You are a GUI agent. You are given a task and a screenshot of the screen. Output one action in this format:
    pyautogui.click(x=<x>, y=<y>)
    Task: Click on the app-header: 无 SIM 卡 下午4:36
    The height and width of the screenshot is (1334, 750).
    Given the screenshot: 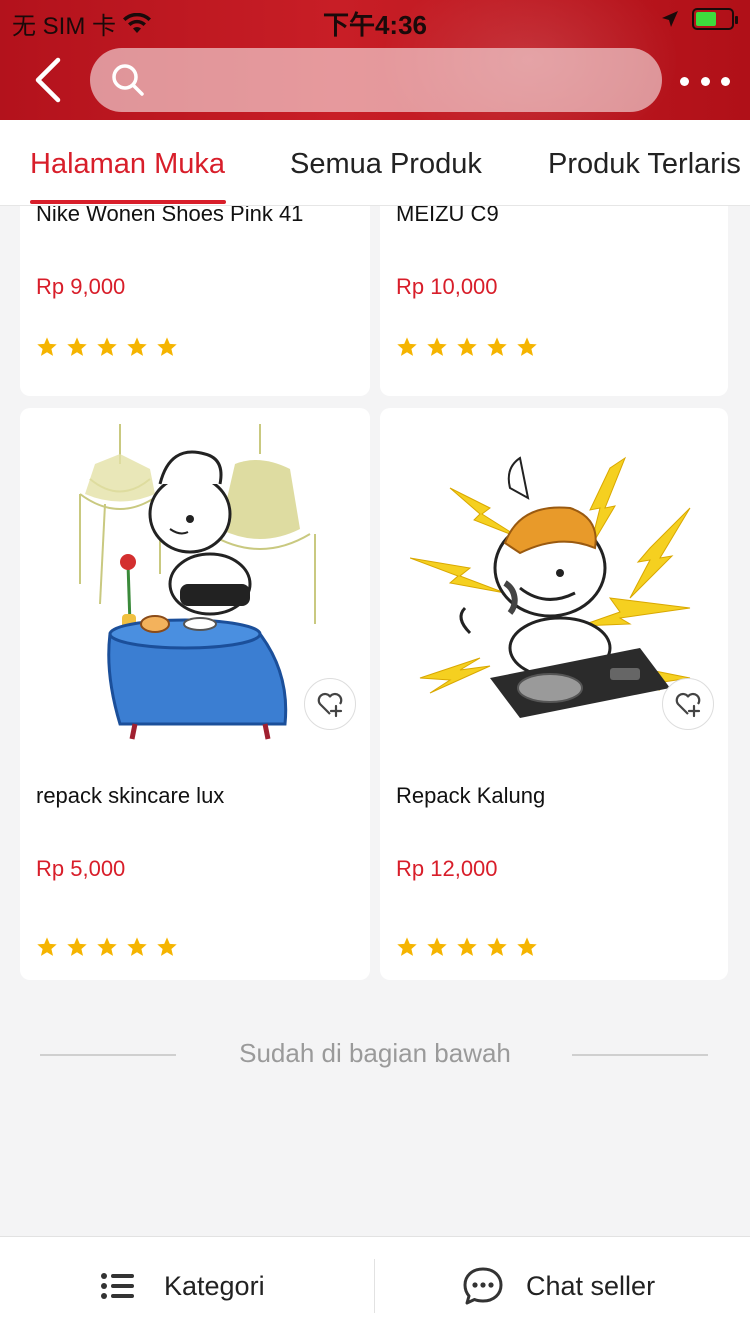 What is the action you would take?
    pyautogui.click(x=375, y=60)
    